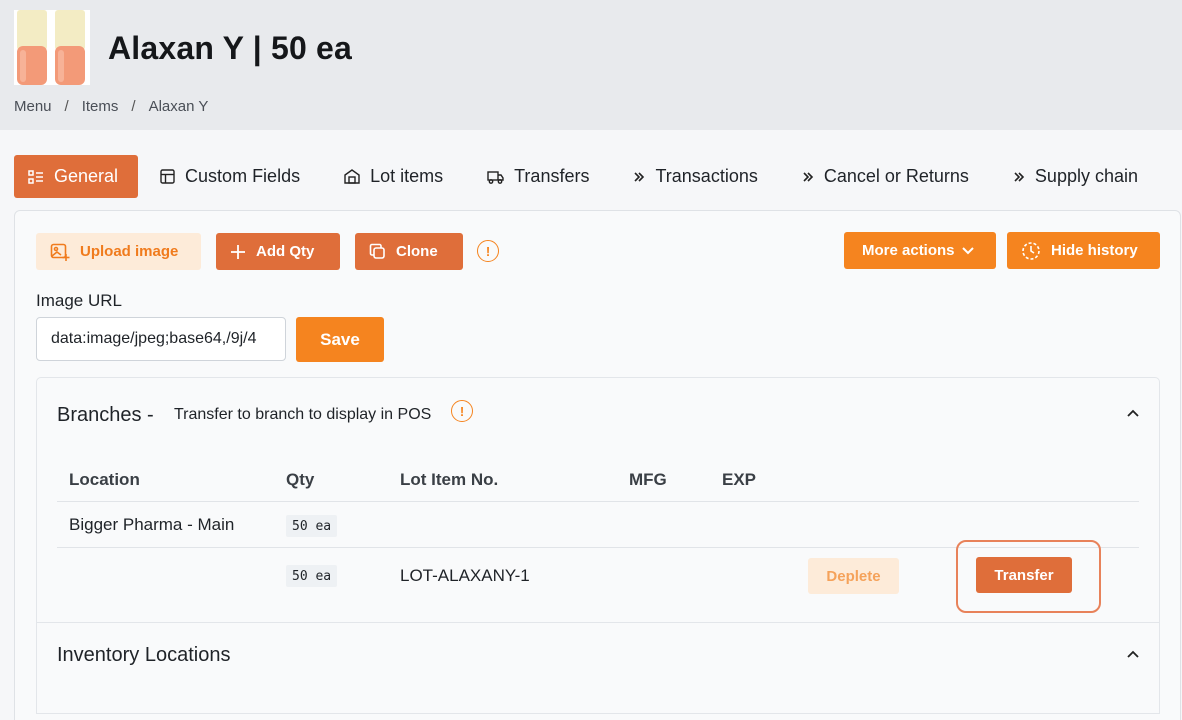 This screenshot has height=720, width=1182. Describe the element at coordinates (449, 479) in the screenshot. I see `column-header-lot: Lot Item No.` at that location.